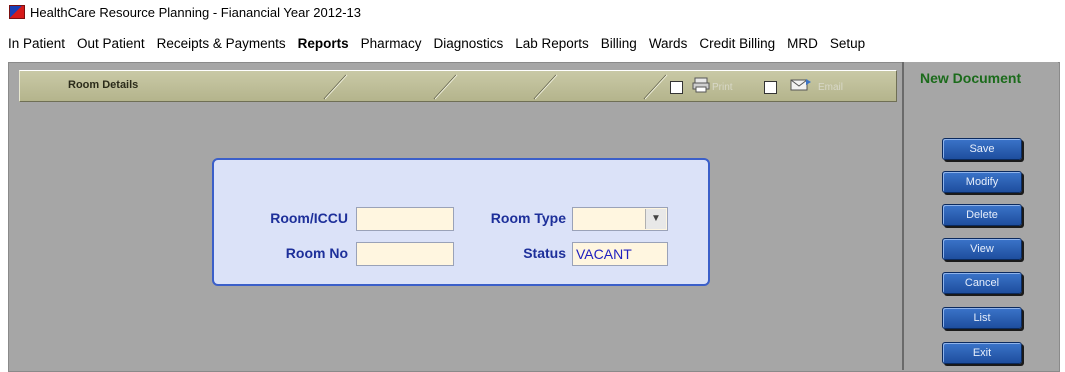  I want to click on room-type-label: Room Type, so click(528, 218).